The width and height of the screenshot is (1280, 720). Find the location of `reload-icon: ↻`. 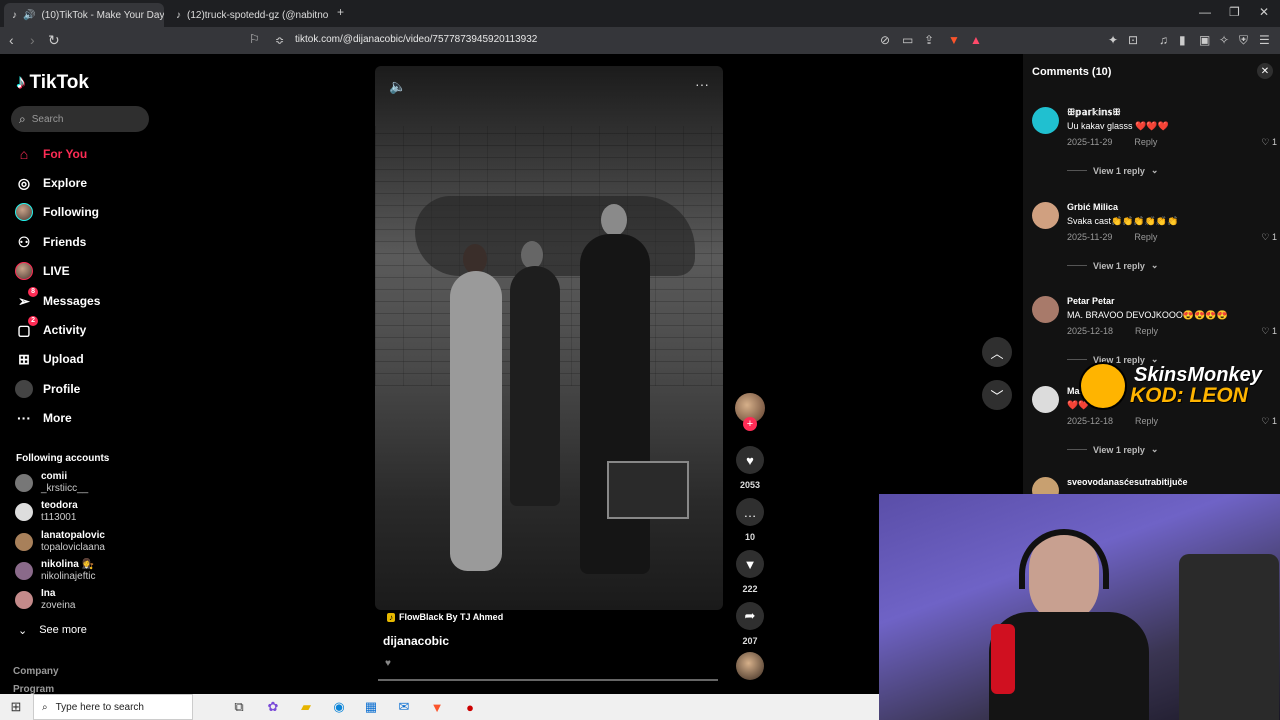

reload-icon: ↻ is located at coordinates (54, 40).